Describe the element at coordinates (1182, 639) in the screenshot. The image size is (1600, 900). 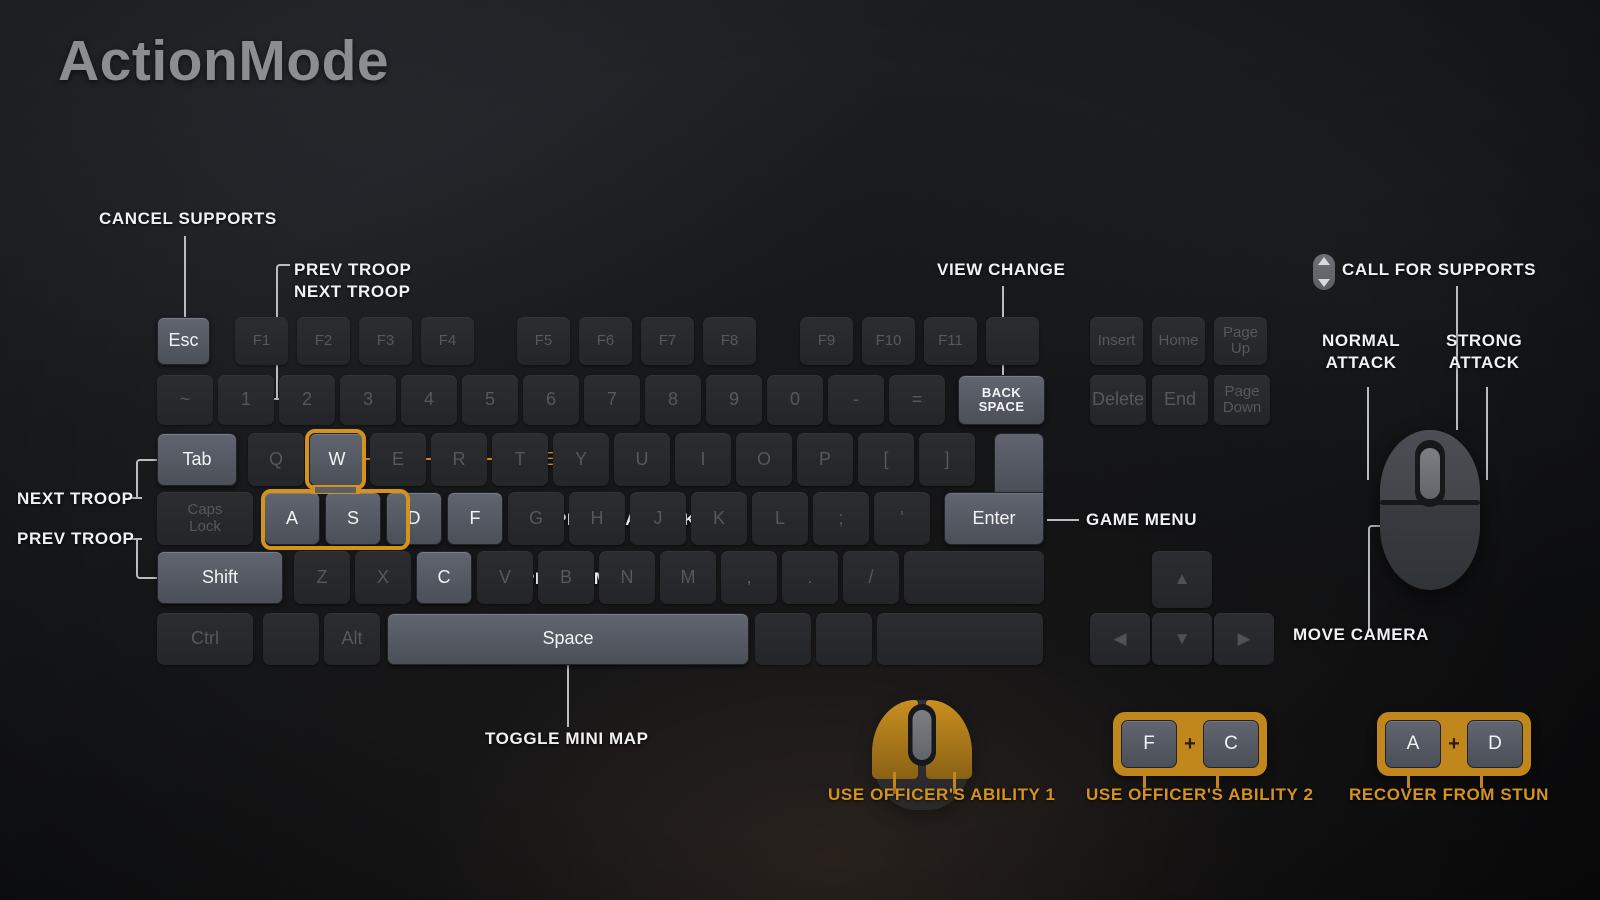
I see `arrow-down-key: ▼` at that location.